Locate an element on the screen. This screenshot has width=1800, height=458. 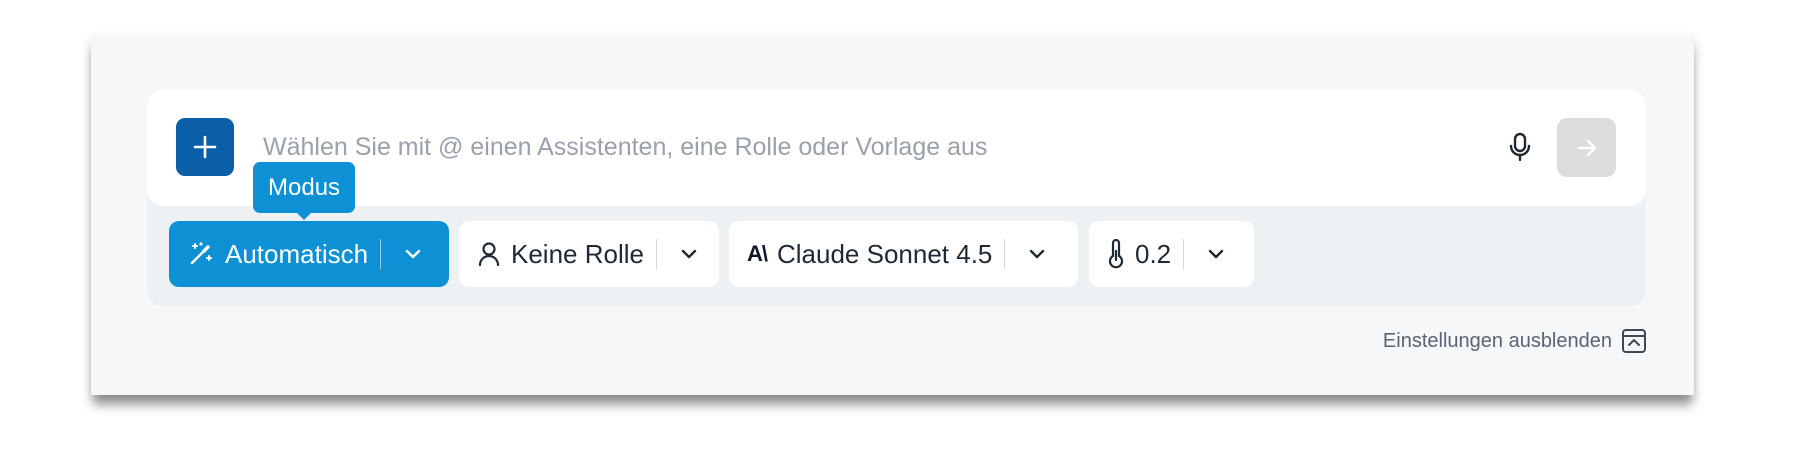
microphone-icon is located at coordinates (1520, 147).